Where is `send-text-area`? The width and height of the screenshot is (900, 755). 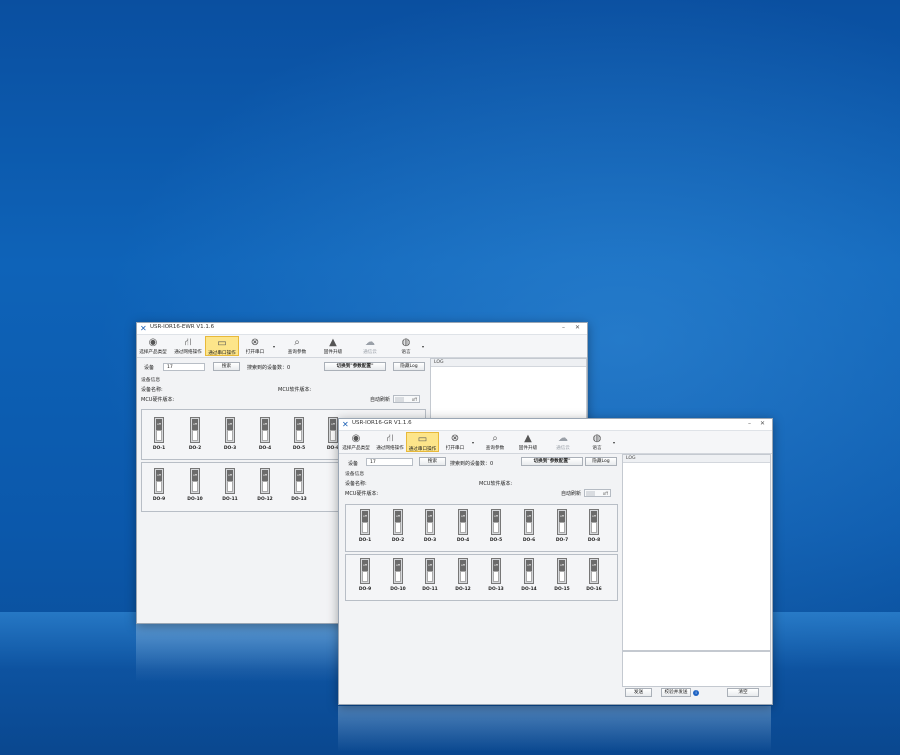 send-text-area is located at coordinates (696, 669).